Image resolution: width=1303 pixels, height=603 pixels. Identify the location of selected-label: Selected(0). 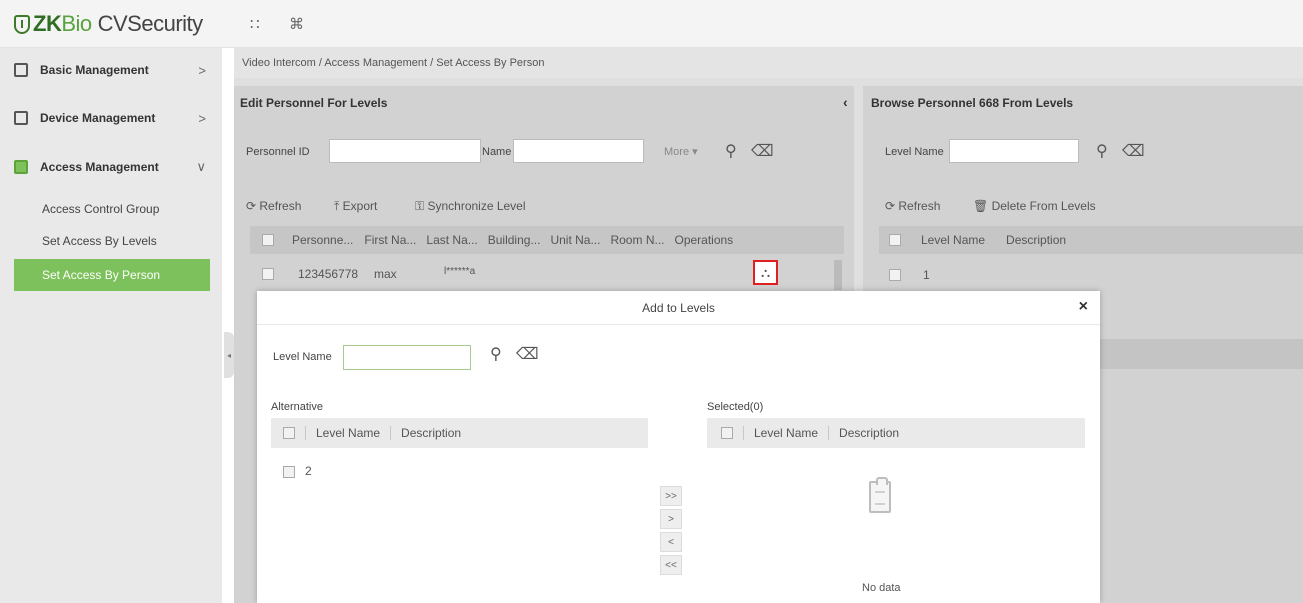
(735, 407).